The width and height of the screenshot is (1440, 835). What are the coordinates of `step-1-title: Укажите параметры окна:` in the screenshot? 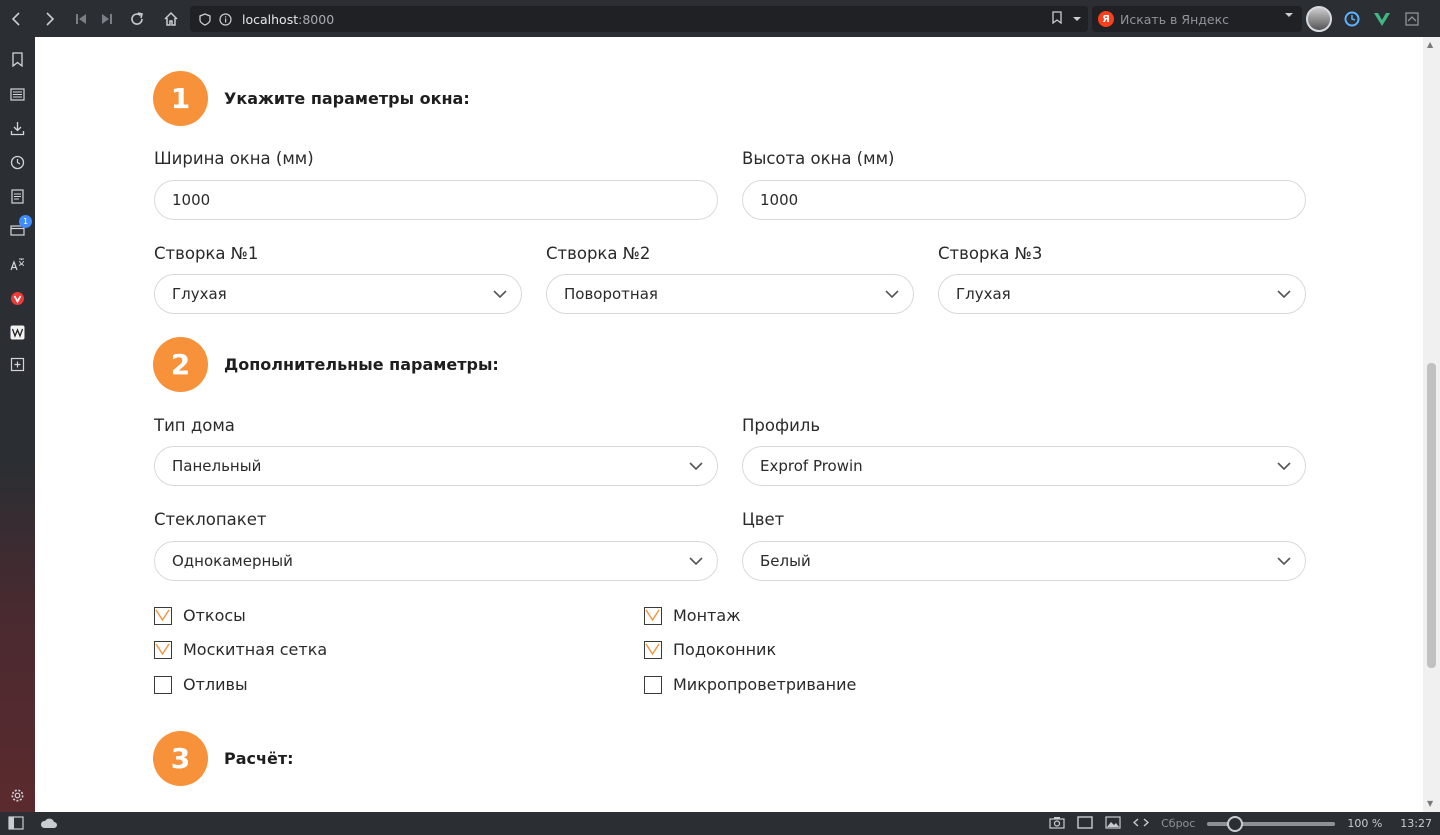 It's located at (347, 98).